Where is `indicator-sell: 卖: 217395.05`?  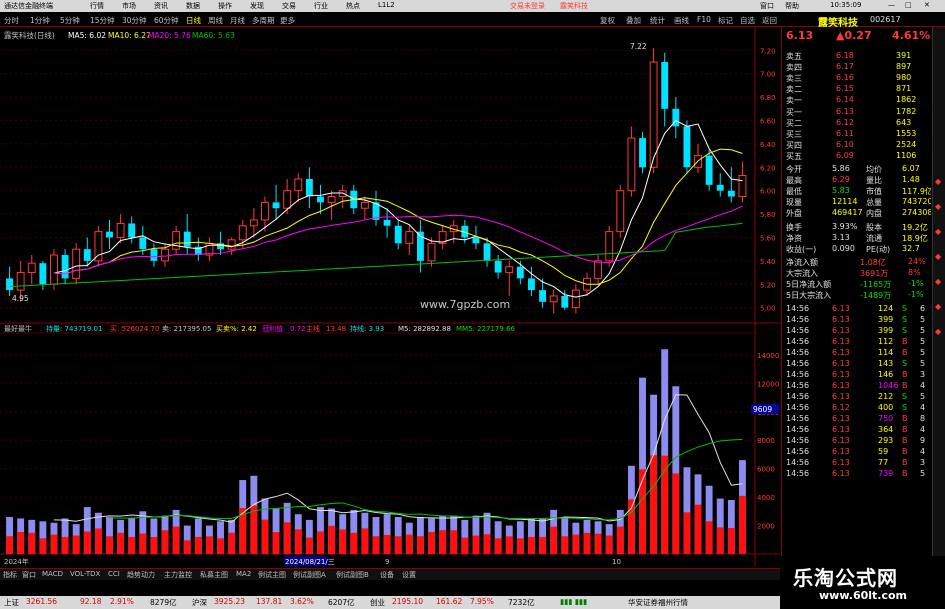
indicator-sell: 卖: 217395.05 is located at coordinates (186, 329).